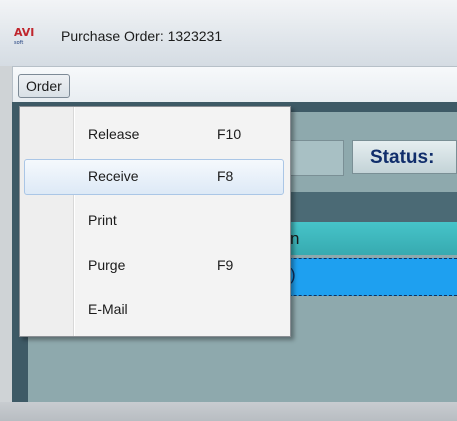 This screenshot has width=457, height=421. What do you see at coordinates (24, 32) in the screenshot?
I see `app-logo-text: AVI` at bounding box center [24, 32].